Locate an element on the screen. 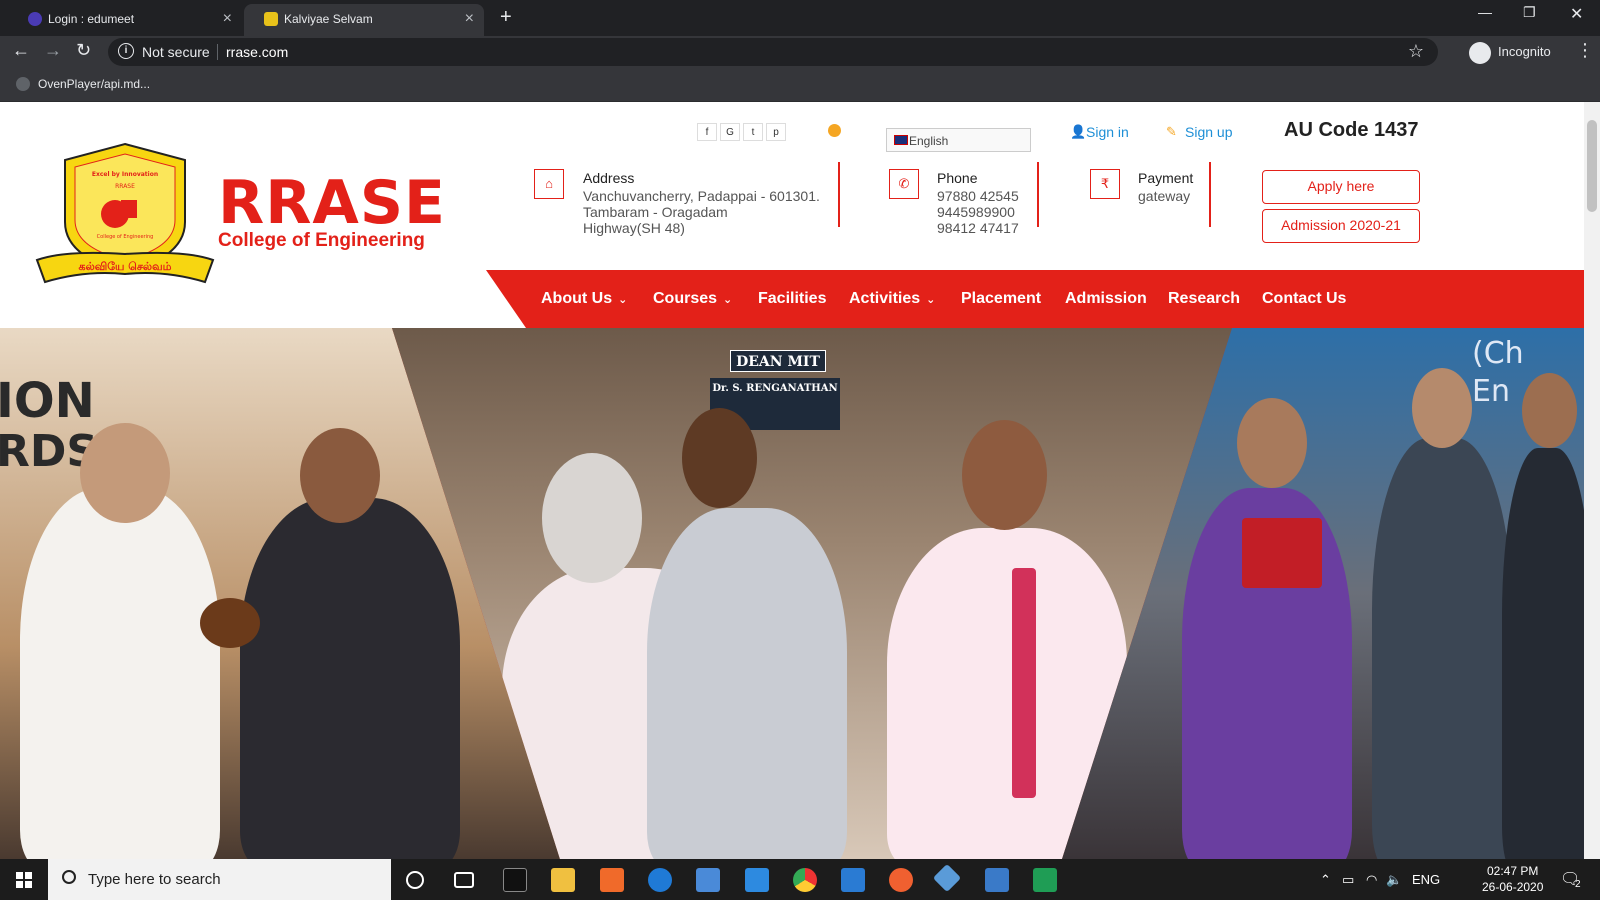  globe-icon is located at coordinates (834, 130).